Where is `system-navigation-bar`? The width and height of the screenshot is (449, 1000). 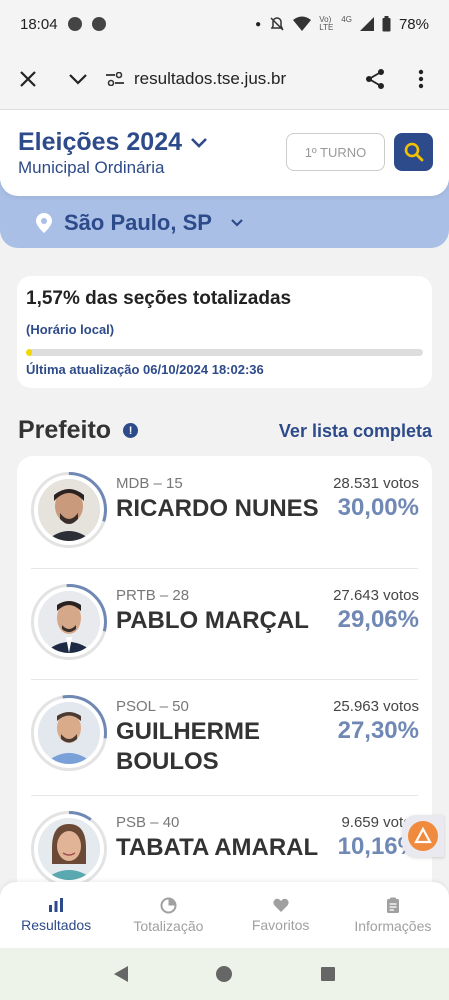 system-navigation-bar is located at coordinates (224, 974).